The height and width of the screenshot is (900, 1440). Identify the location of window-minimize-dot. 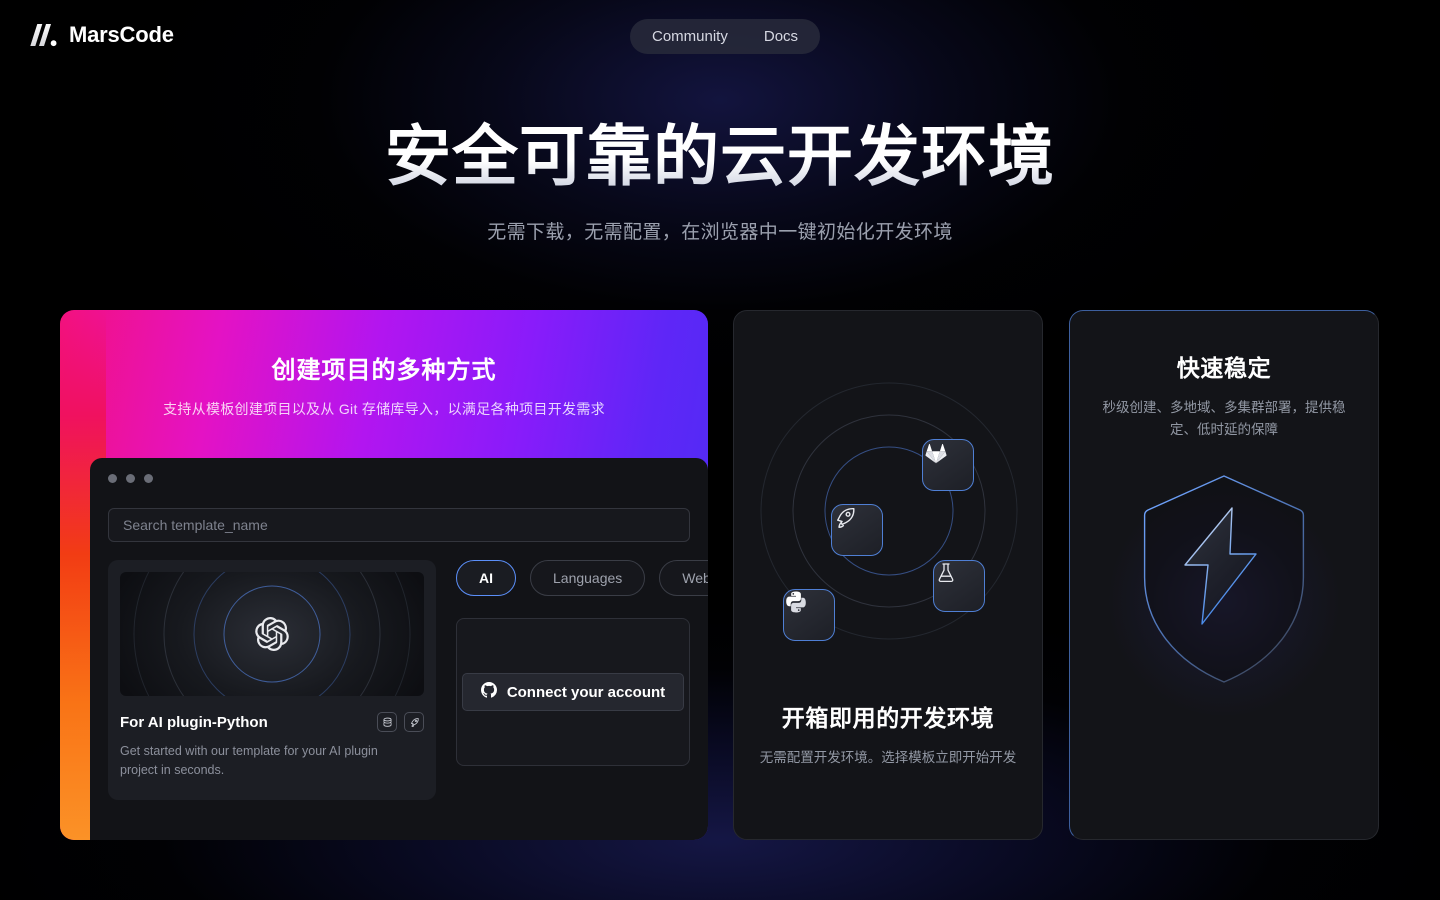
(130, 478).